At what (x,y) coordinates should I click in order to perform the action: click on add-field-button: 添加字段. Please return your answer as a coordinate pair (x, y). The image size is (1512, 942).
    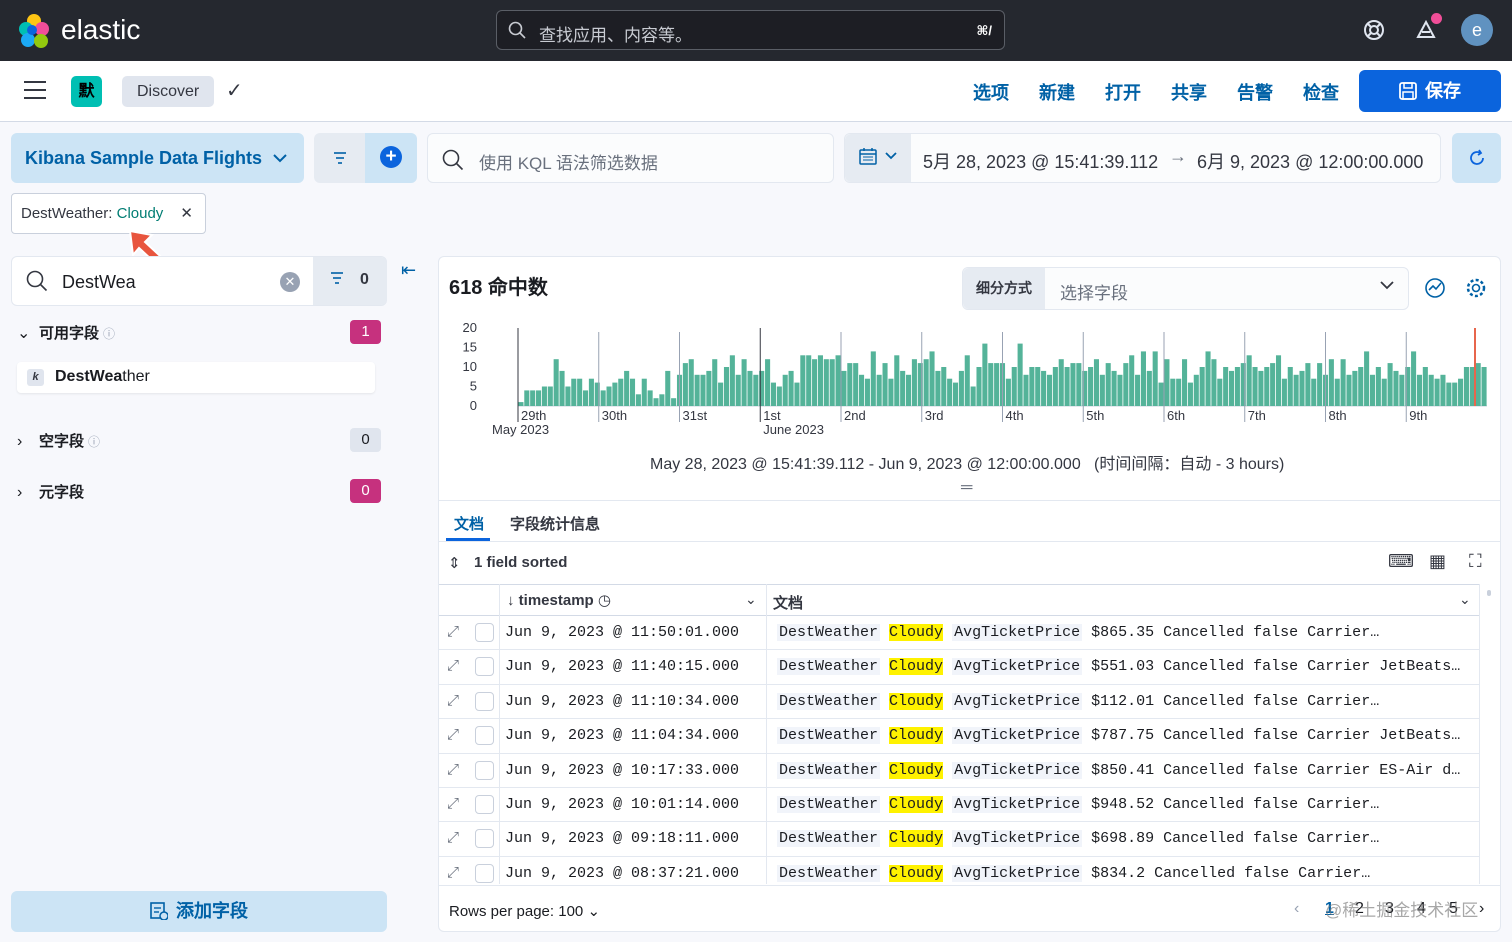
    Looking at the image, I should click on (199, 911).